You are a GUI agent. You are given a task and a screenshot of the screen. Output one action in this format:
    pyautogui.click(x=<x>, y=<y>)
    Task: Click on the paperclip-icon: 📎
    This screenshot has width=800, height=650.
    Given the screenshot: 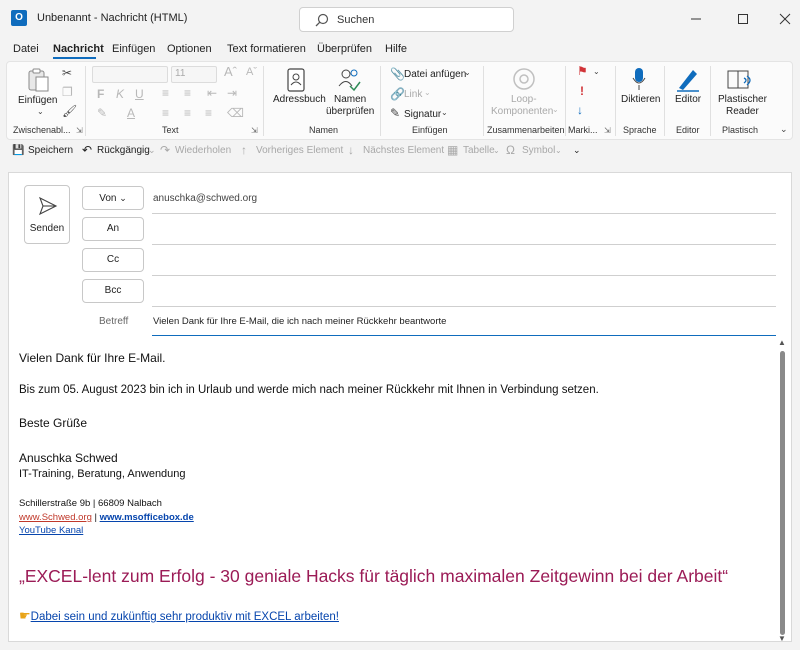 What is the action you would take?
    pyautogui.click(x=397, y=74)
    